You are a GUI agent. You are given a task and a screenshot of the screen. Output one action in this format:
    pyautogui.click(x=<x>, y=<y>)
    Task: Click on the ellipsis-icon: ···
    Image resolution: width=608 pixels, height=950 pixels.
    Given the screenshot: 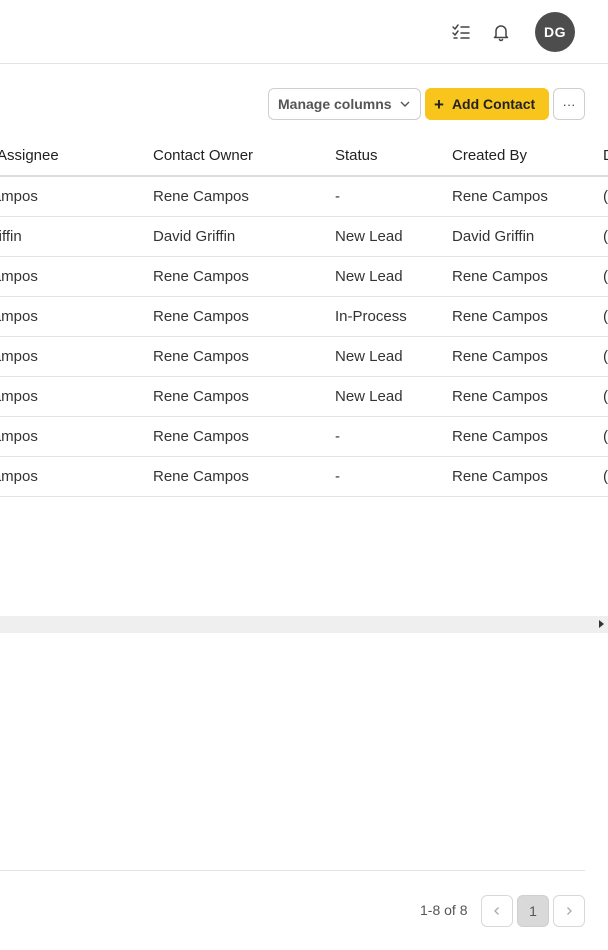 What is the action you would take?
    pyautogui.click(x=569, y=104)
    